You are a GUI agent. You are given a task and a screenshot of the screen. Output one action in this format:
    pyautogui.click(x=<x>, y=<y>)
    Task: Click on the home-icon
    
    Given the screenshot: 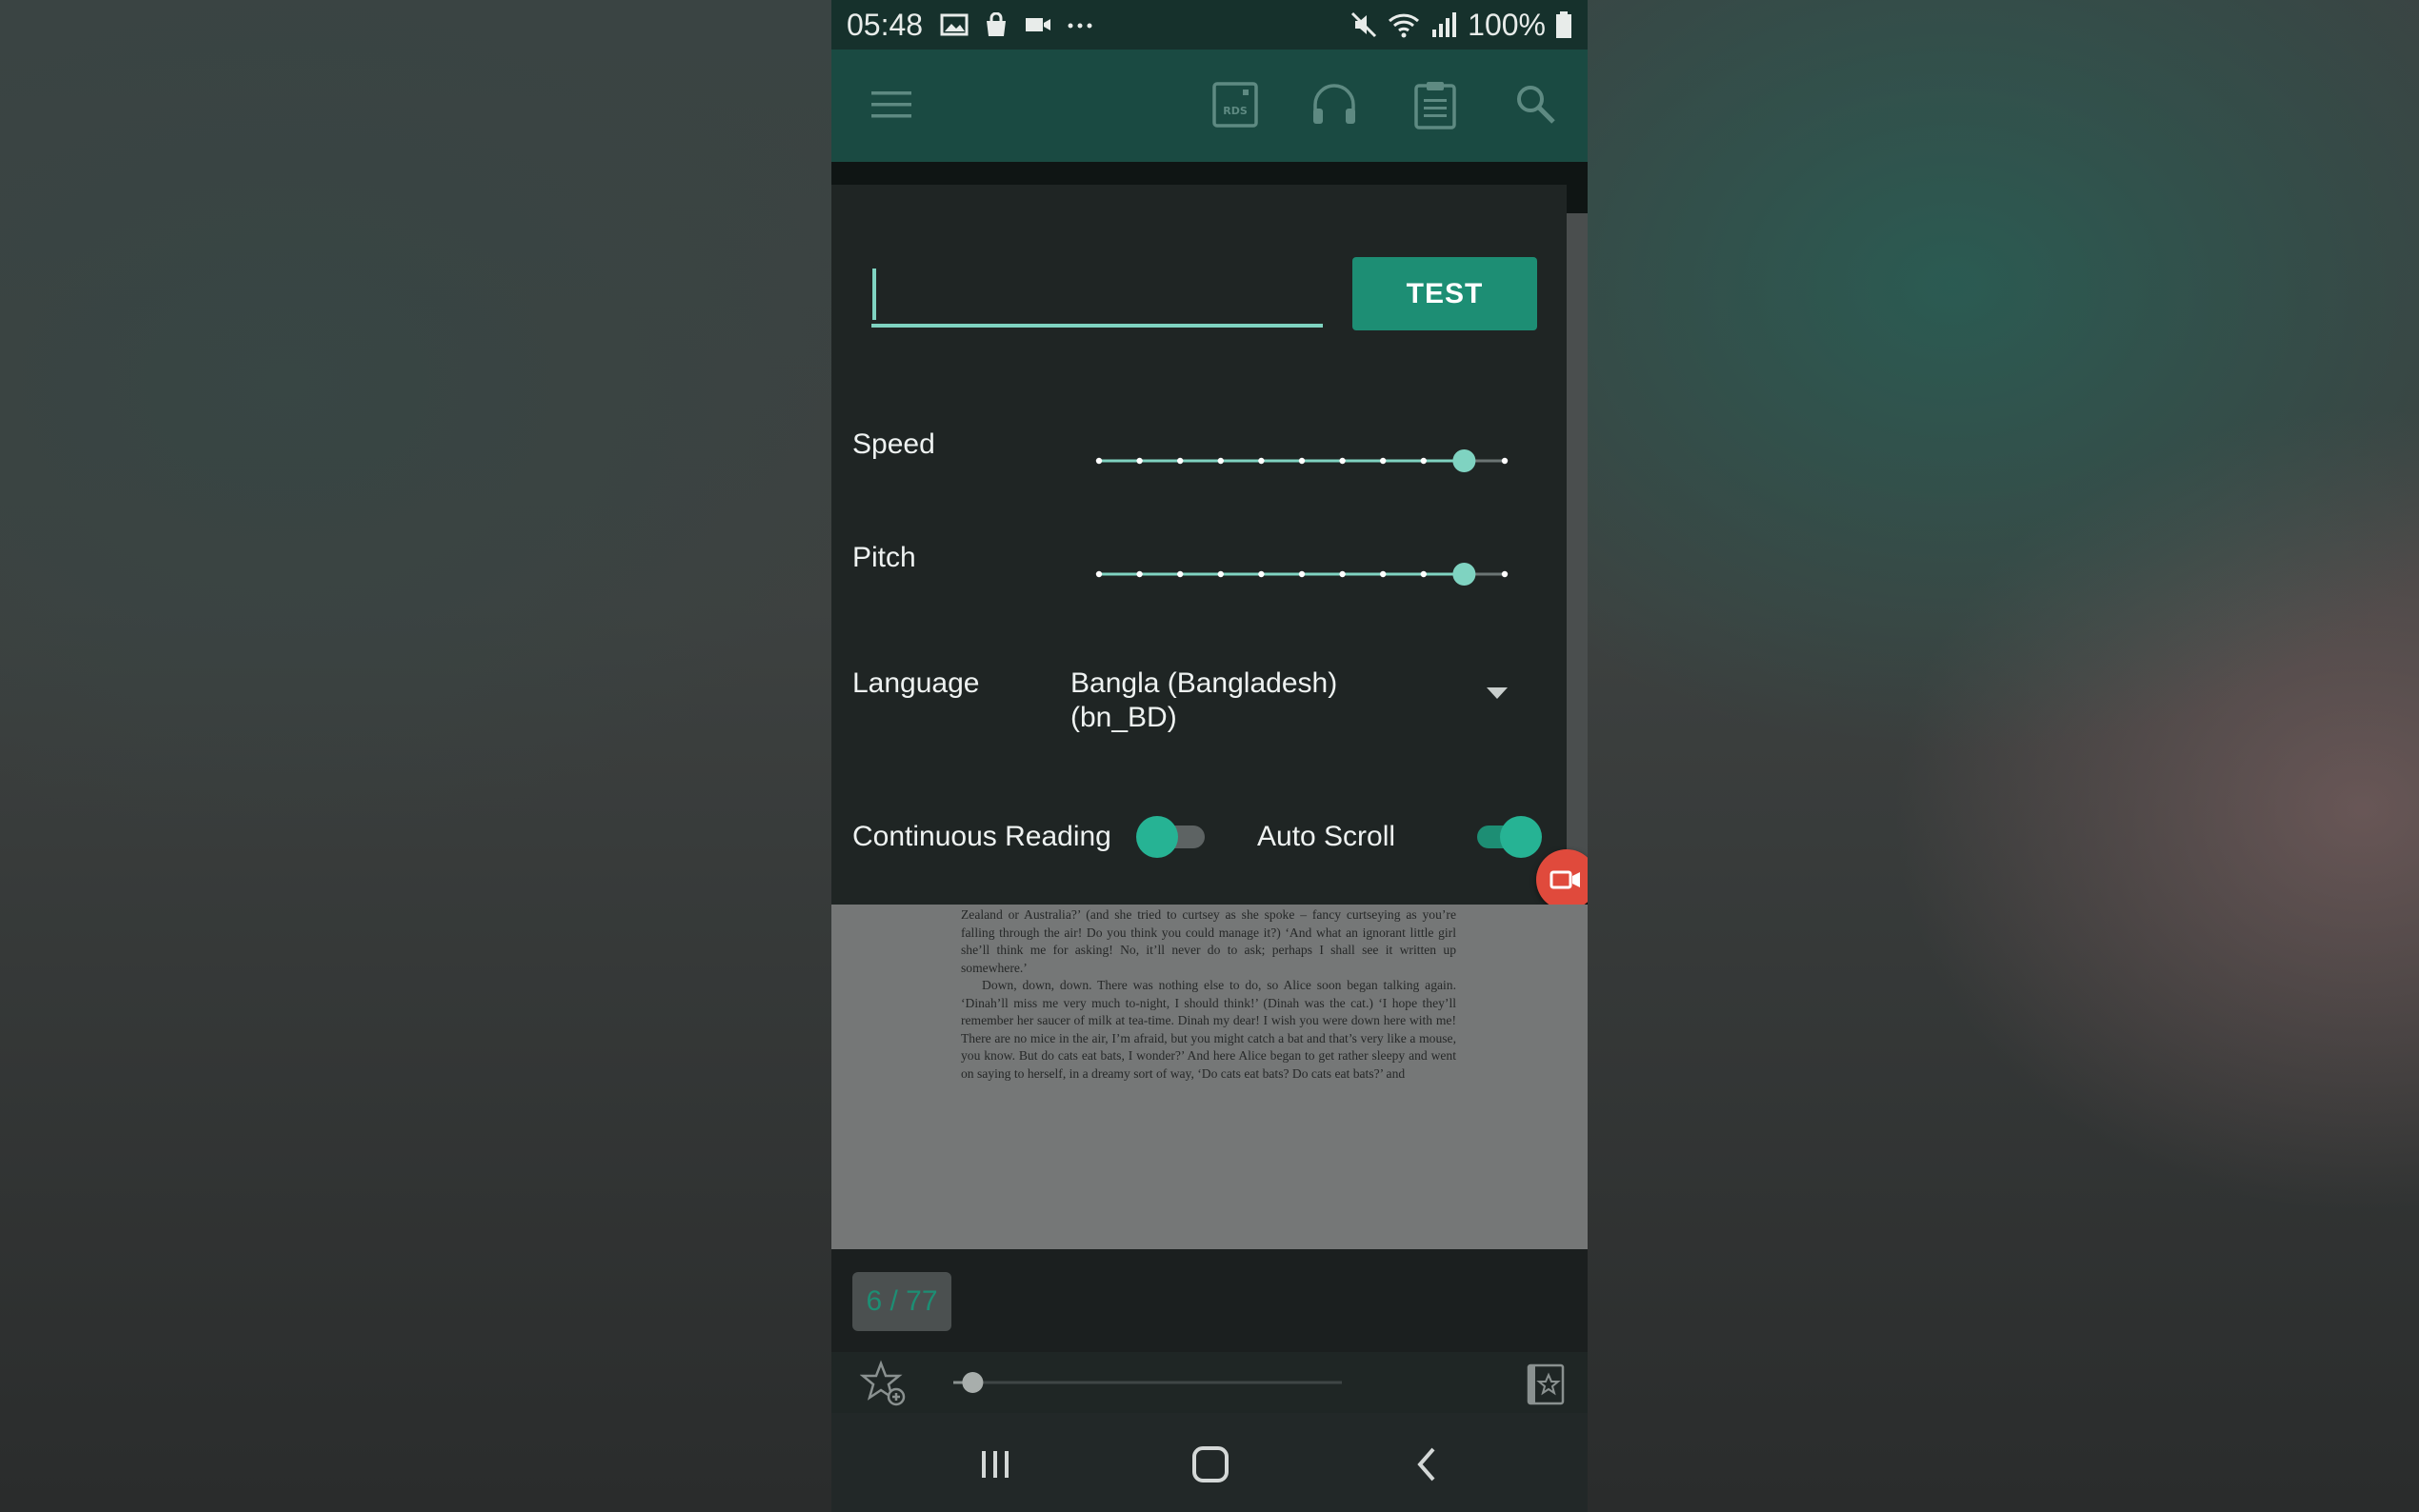 What is the action you would take?
    pyautogui.click(x=1210, y=1464)
    